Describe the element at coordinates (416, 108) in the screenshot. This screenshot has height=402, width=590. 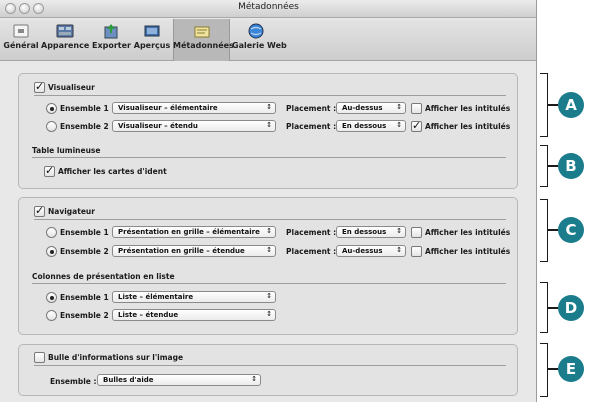
I see `viewer-set1-show-labels-checkbox` at that location.